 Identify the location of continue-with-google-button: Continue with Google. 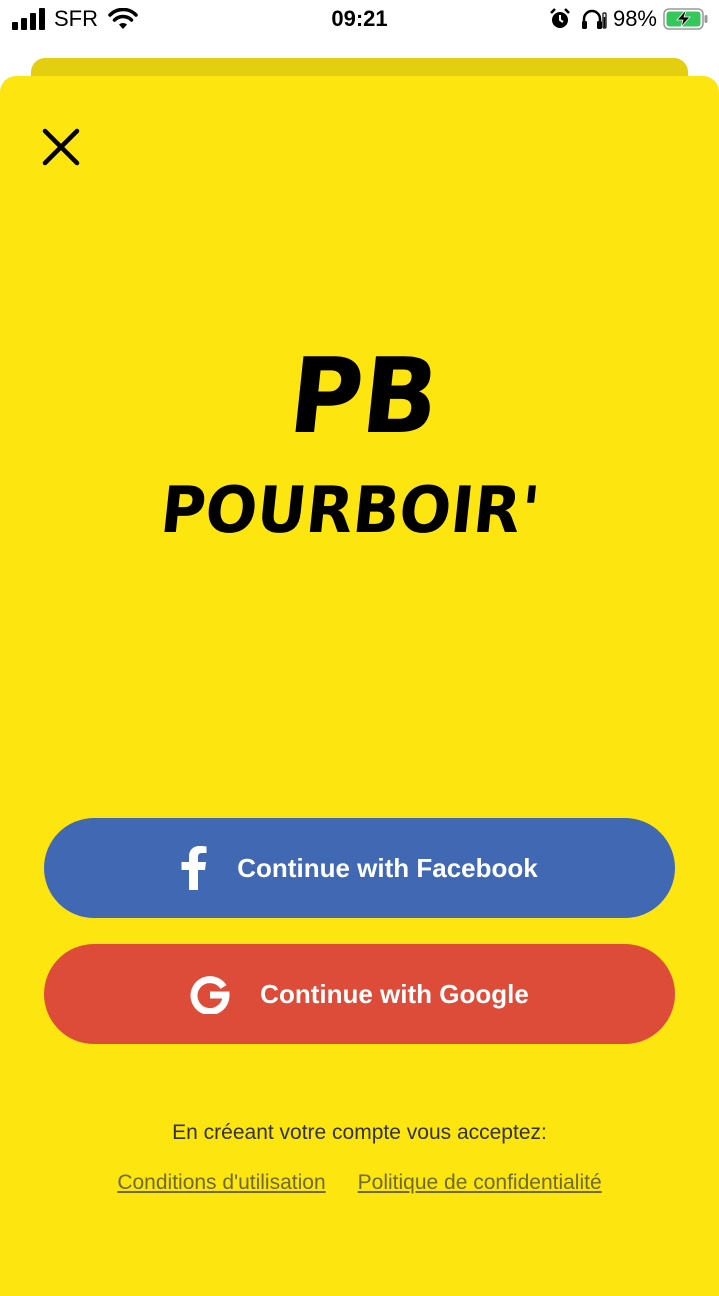
(359, 994).